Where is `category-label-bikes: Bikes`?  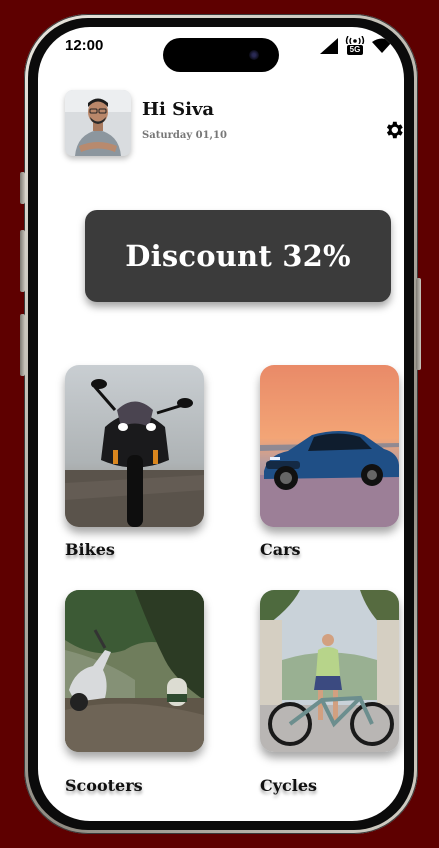
category-label-bikes: Bikes is located at coordinates (90, 549).